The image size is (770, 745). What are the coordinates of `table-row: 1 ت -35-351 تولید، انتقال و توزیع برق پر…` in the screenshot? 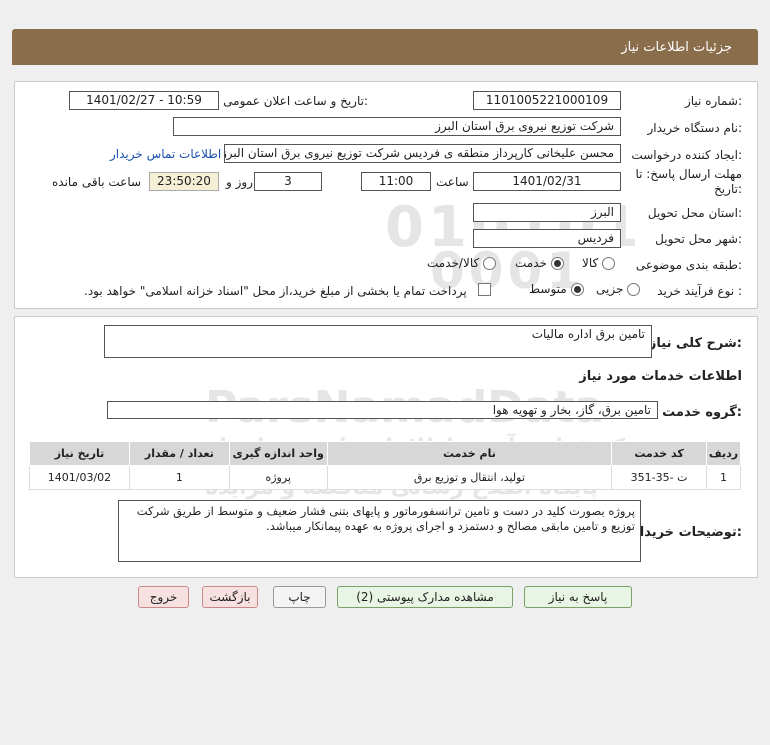 It's located at (385, 477).